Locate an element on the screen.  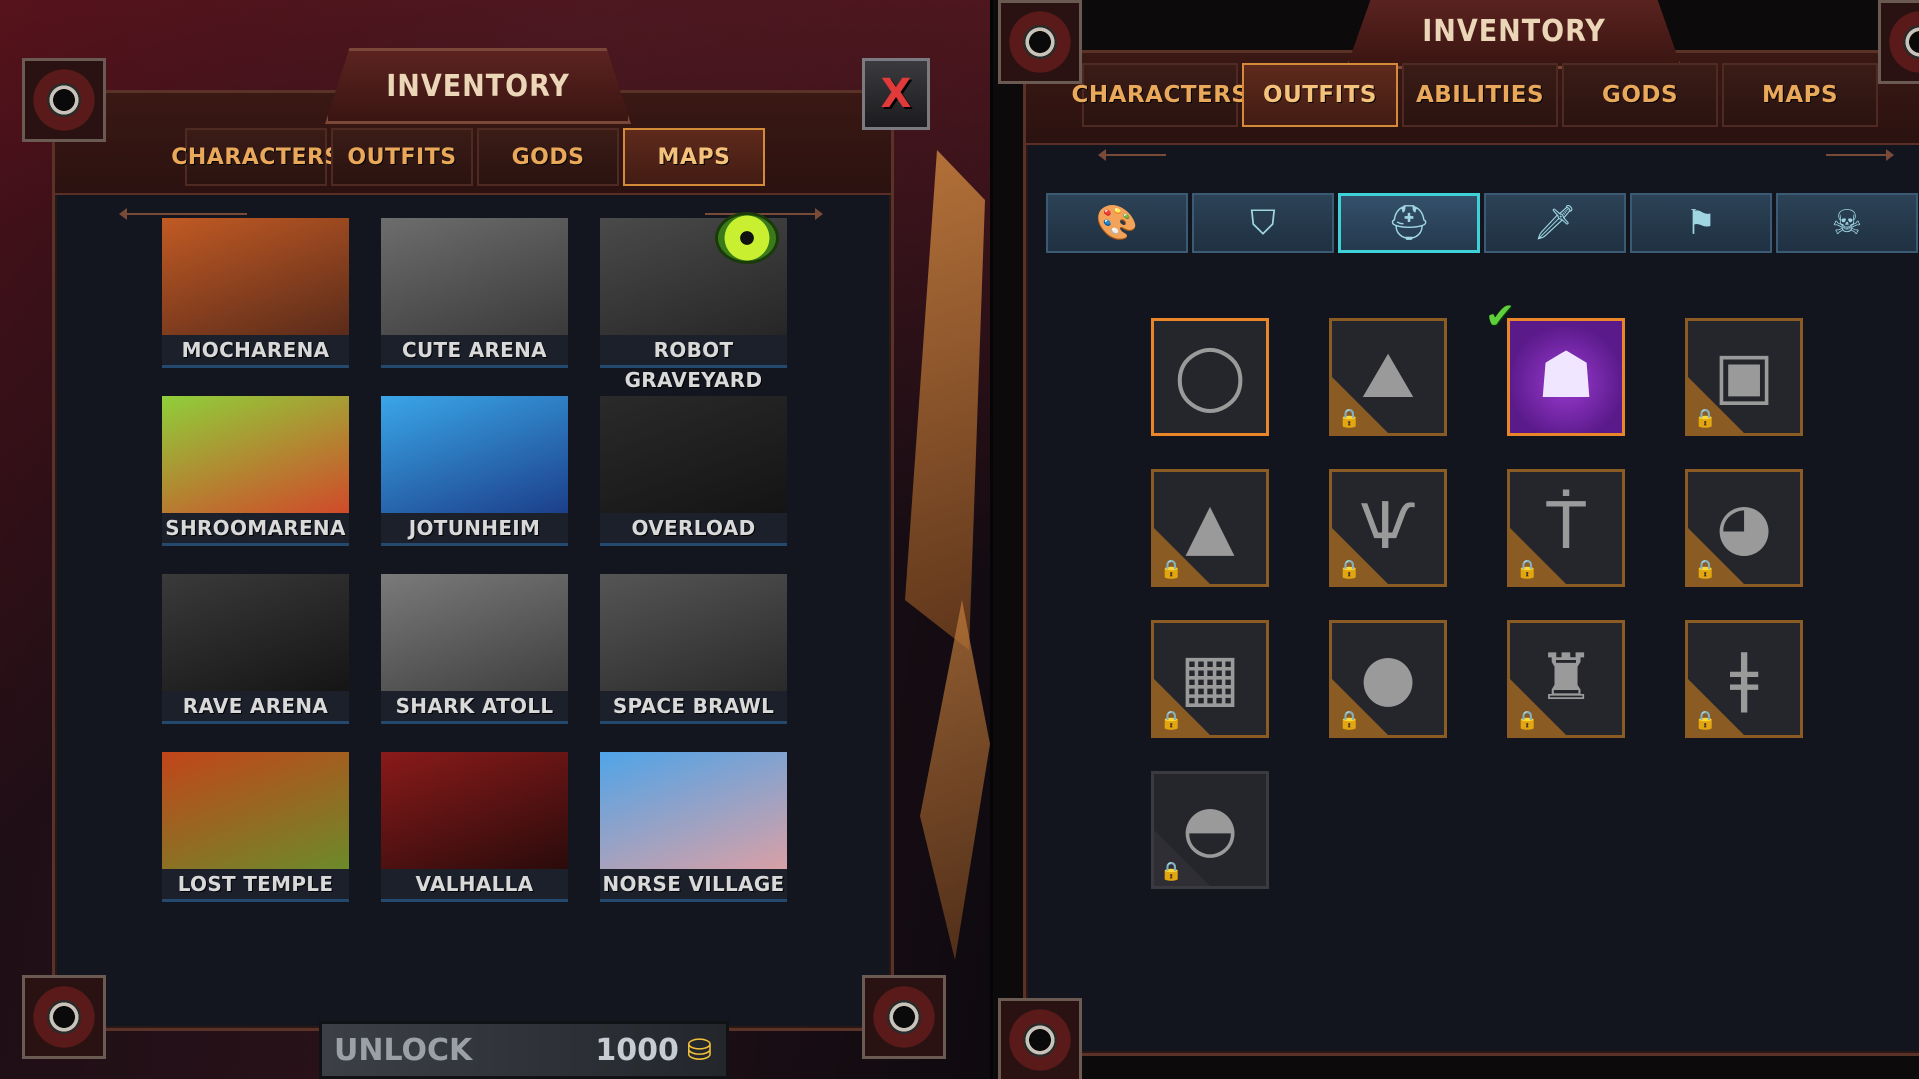
map-name-label: ROBOT GRAVEYARD is located at coordinates (693, 363).